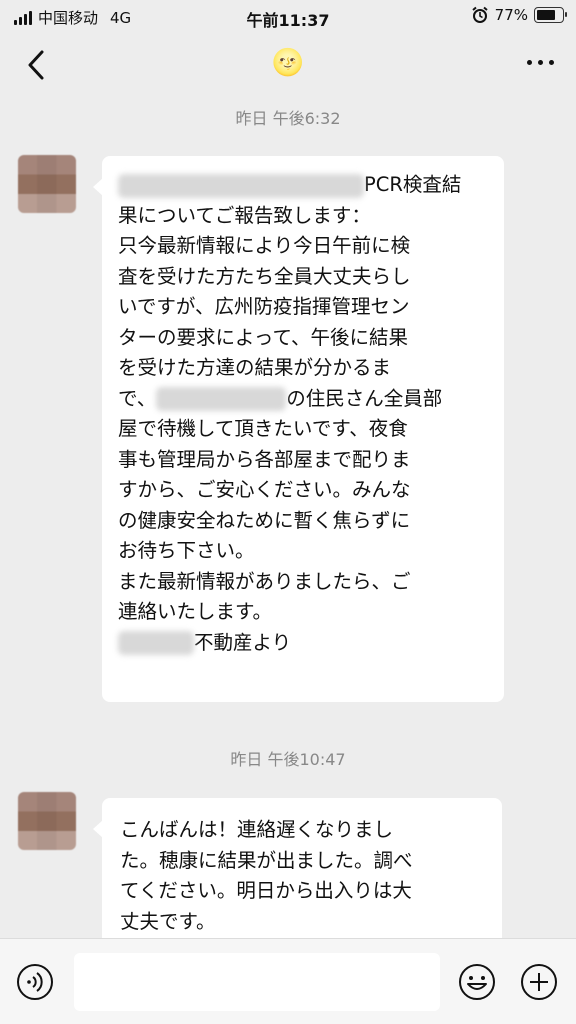  I want to click on chat-title: 🌝, so click(288, 63).